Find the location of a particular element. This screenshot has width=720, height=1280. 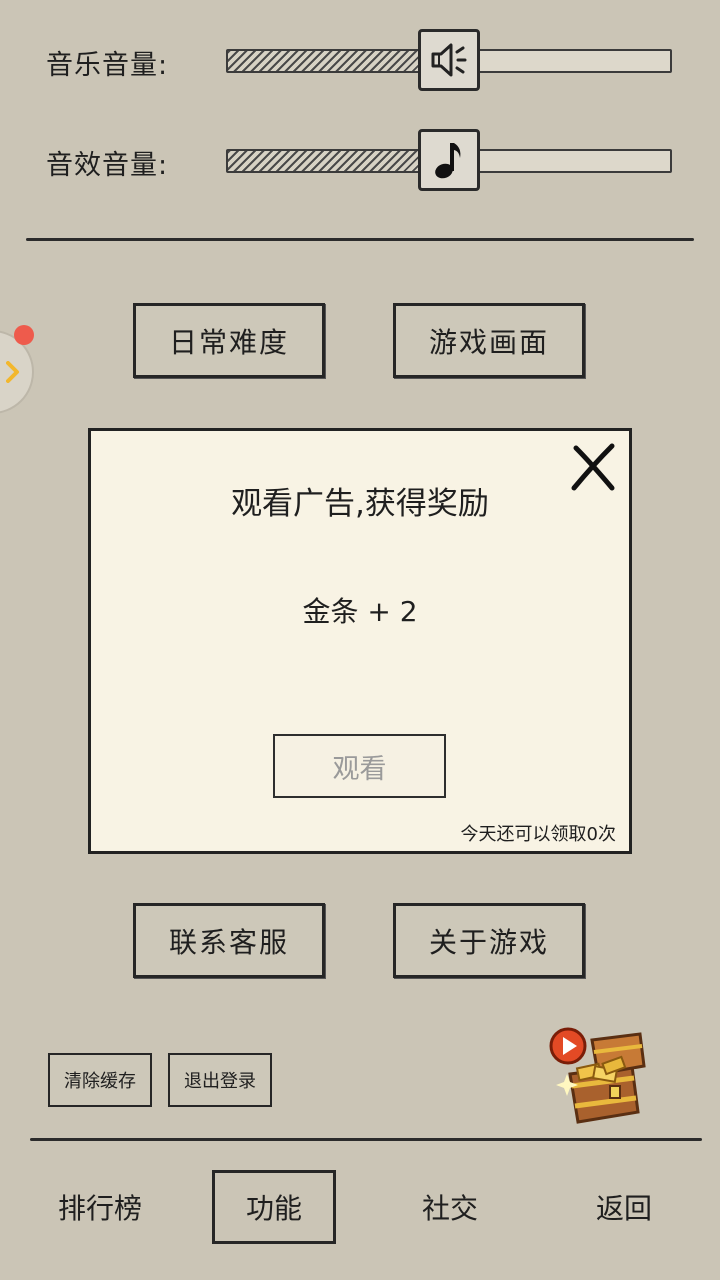

speaker-icon is located at coordinates (449, 60).